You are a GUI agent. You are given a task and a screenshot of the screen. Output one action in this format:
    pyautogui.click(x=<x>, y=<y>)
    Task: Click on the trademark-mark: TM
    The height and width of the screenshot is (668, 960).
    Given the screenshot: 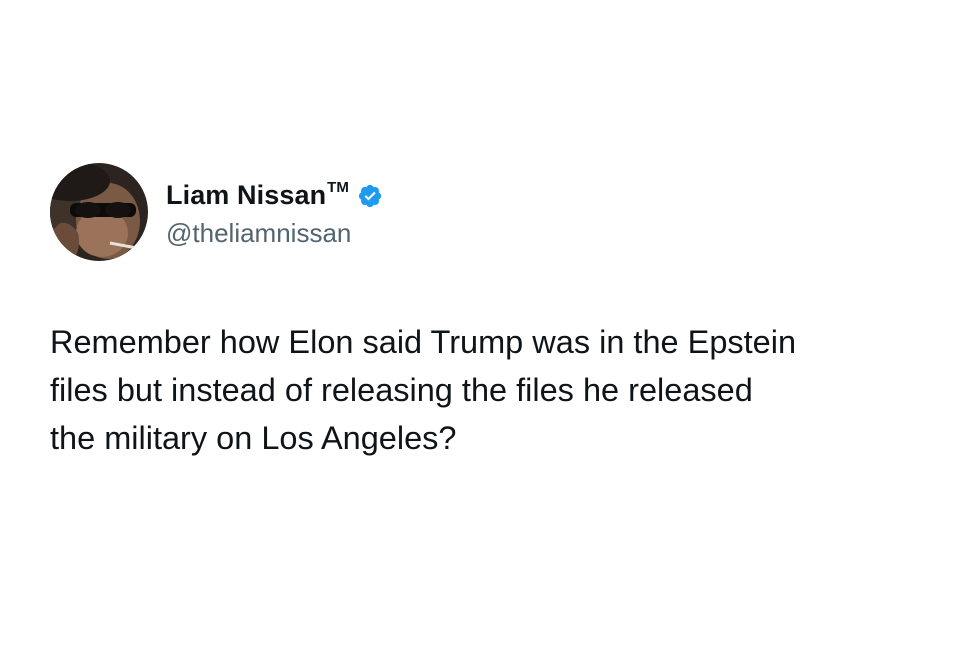 What is the action you would take?
    pyautogui.click(x=338, y=187)
    